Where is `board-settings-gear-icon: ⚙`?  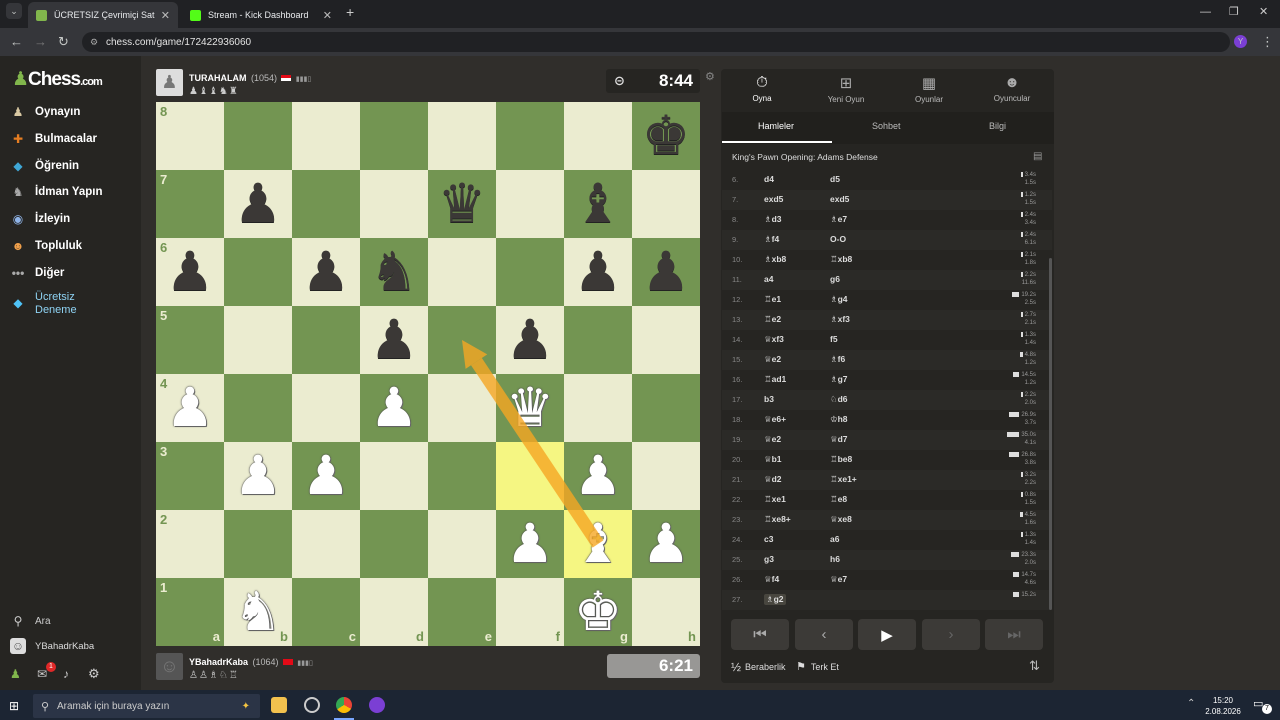
board-settings-gear-icon: ⚙ is located at coordinates (710, 76).